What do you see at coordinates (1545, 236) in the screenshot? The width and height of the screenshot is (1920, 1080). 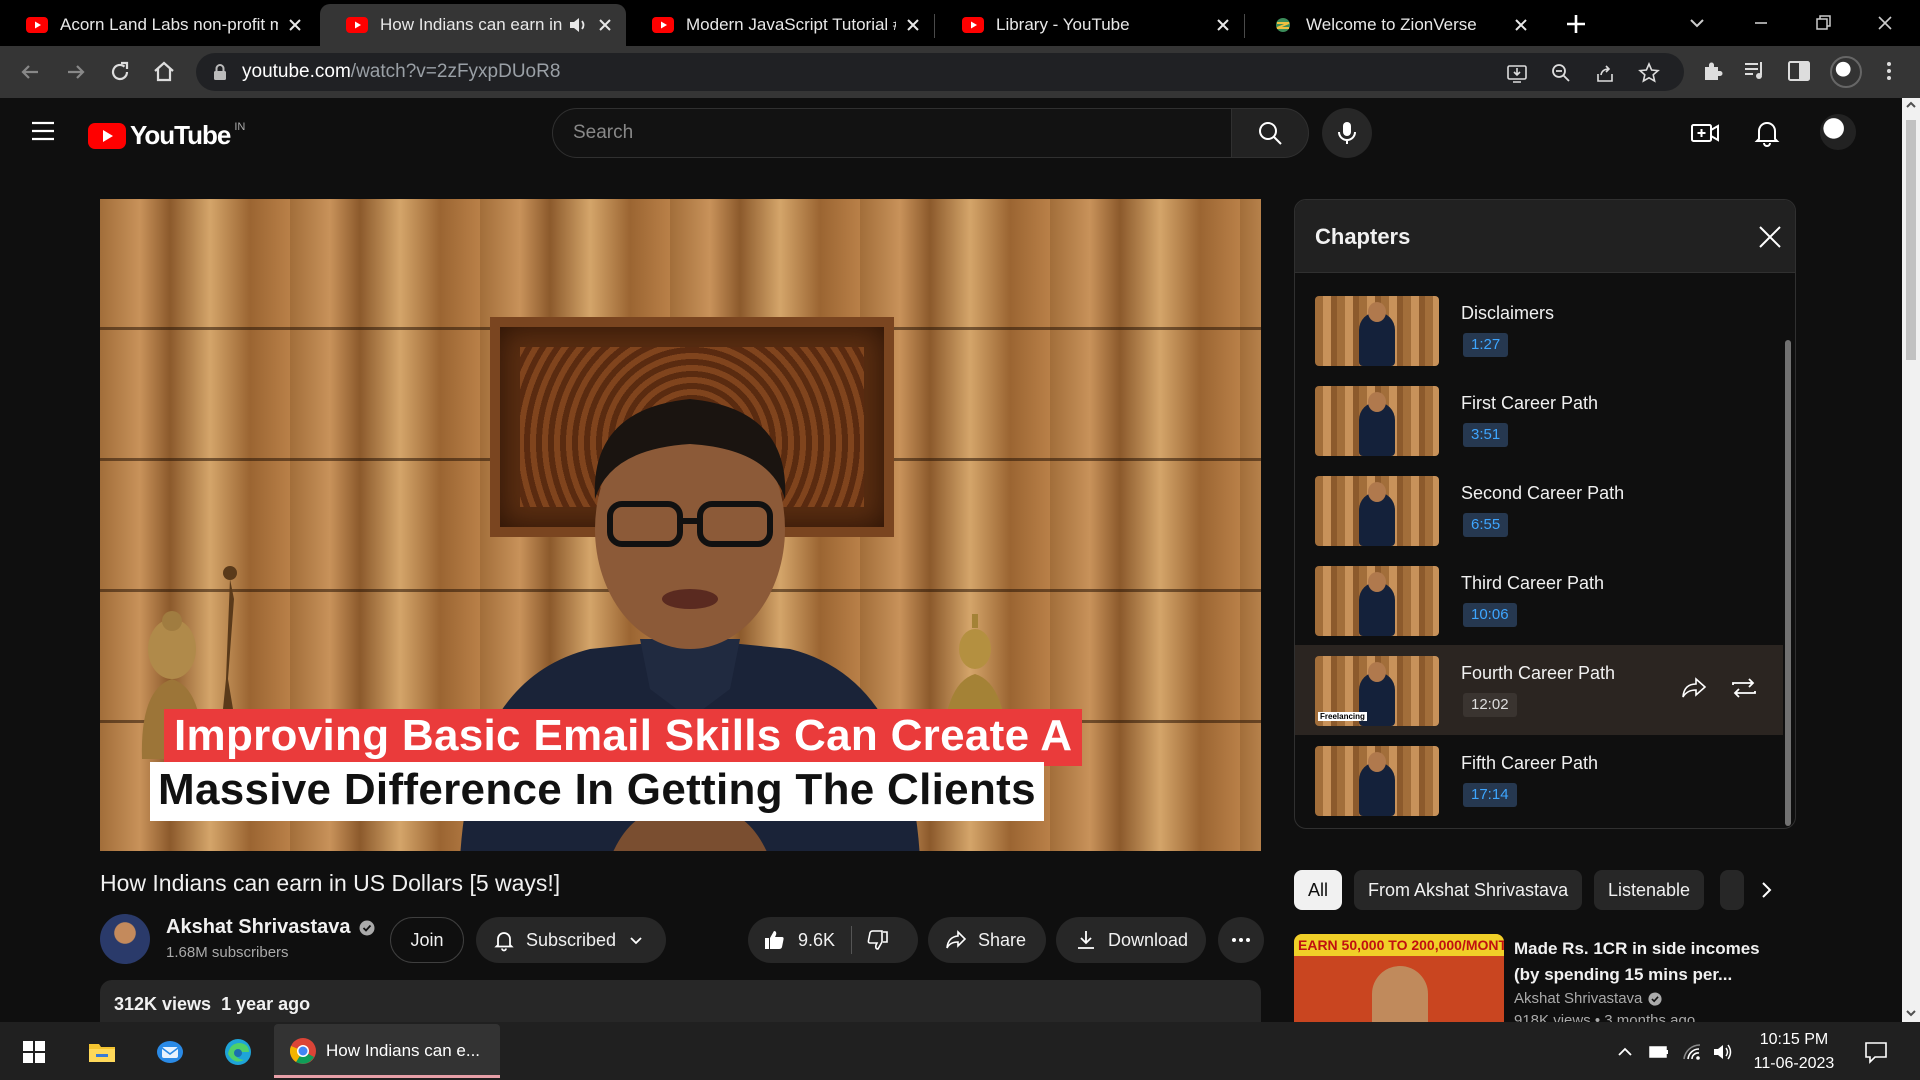 I see `chapters-header: Chapters` at bounding box center [1545, 236].